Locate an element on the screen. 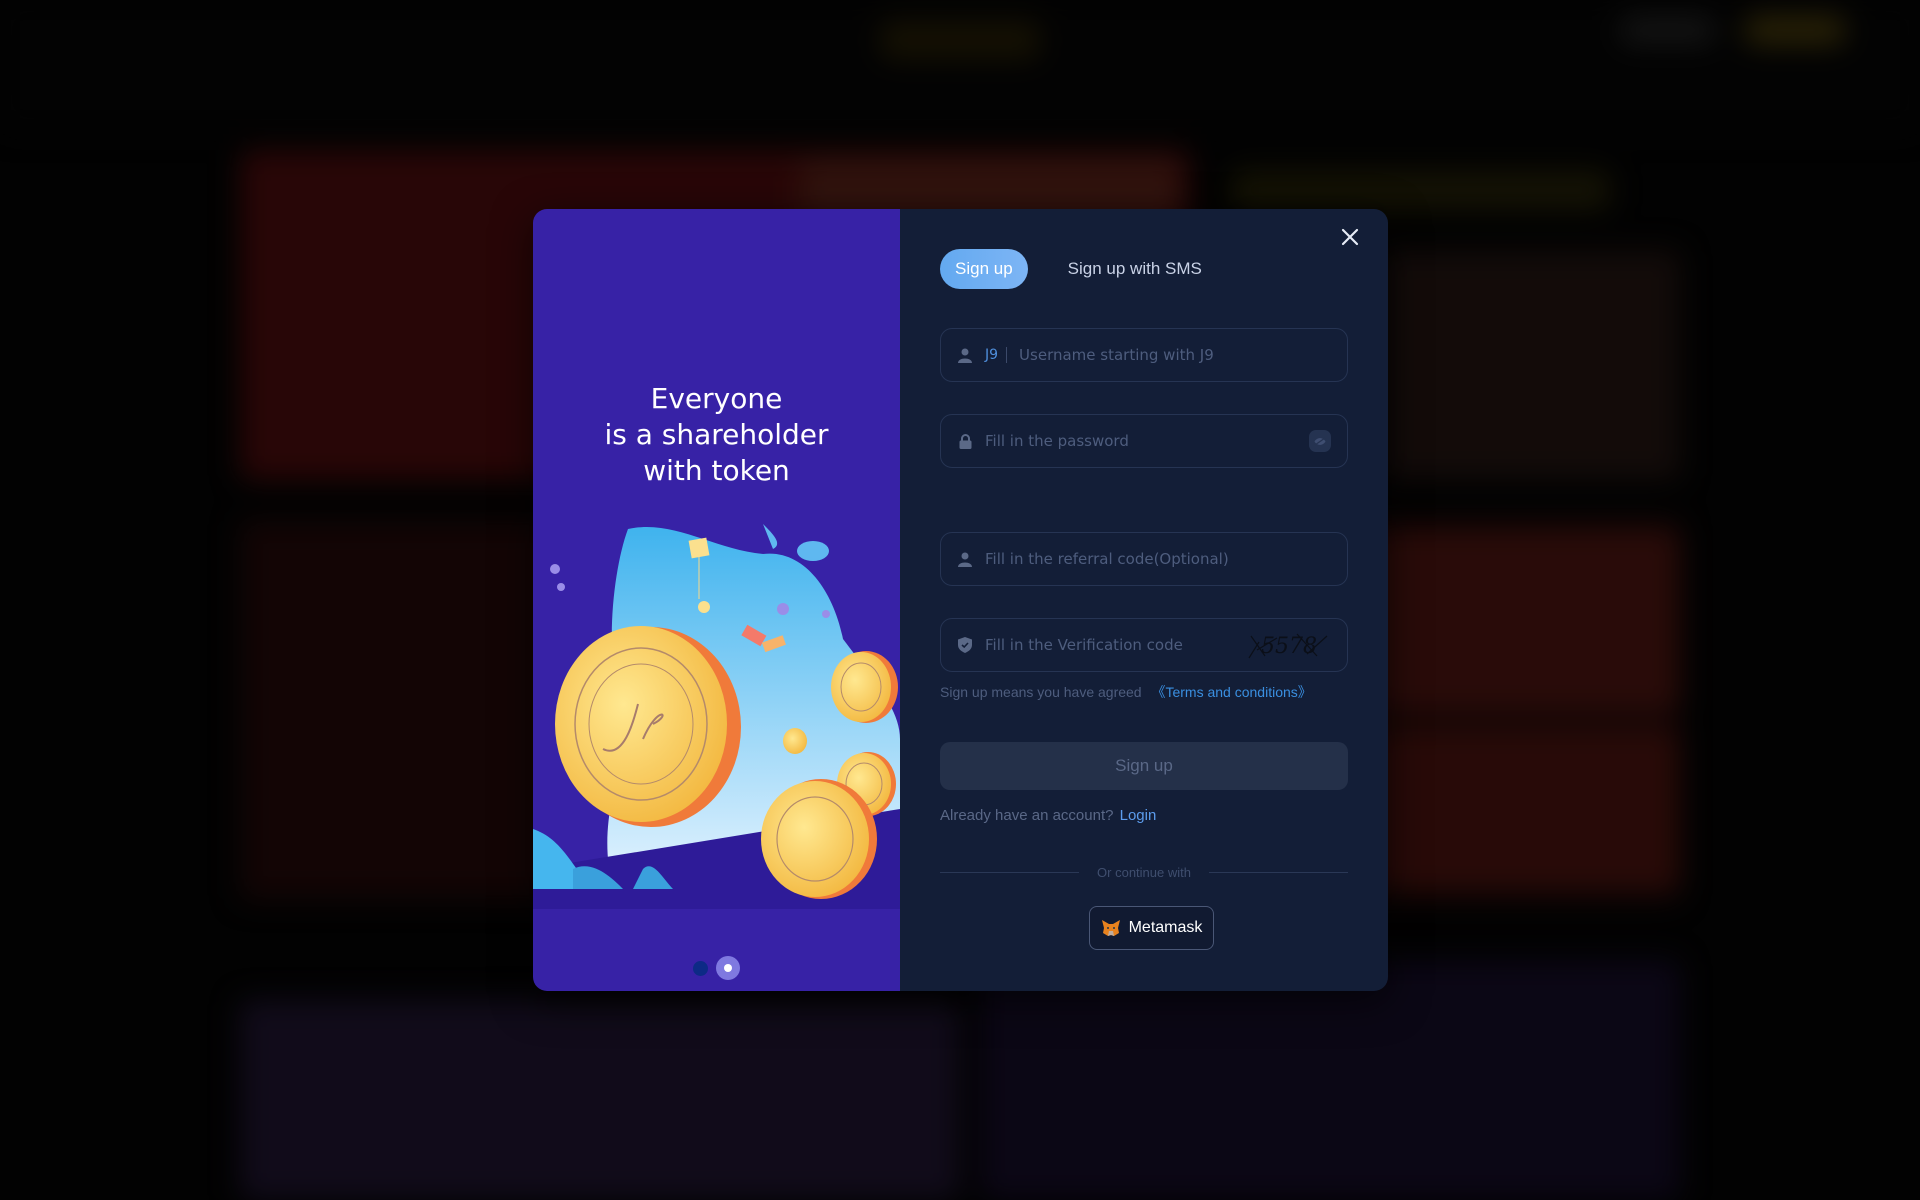 The height and width of the screenshot is (1200, 1920). metamask-fox-icon is located at coordinates (1110, 928).